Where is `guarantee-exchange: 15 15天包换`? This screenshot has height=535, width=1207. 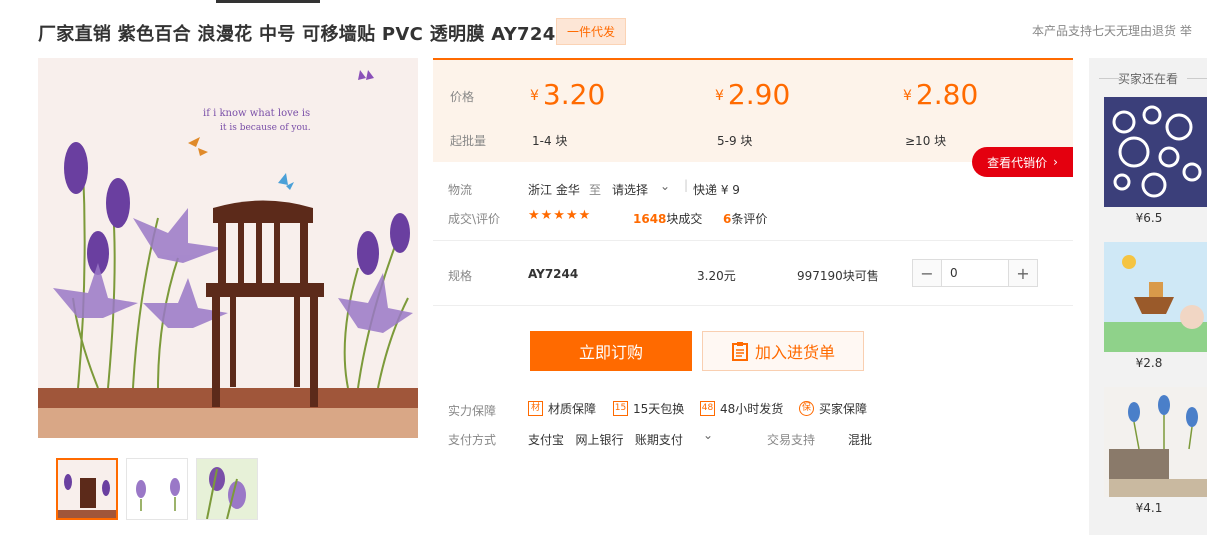 guarantee-exchange: 15 15天包换 is located at coordinates (648, 408).